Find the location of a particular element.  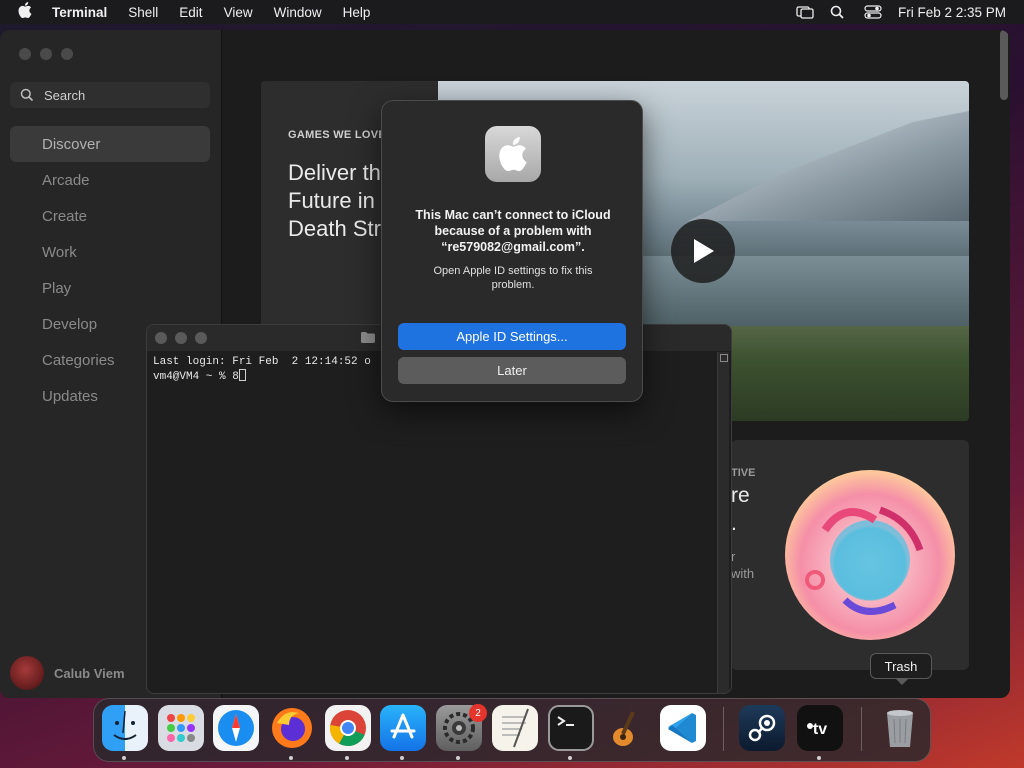

sidebar-item-arcade: Arcade is located at coordinates (110, 180).